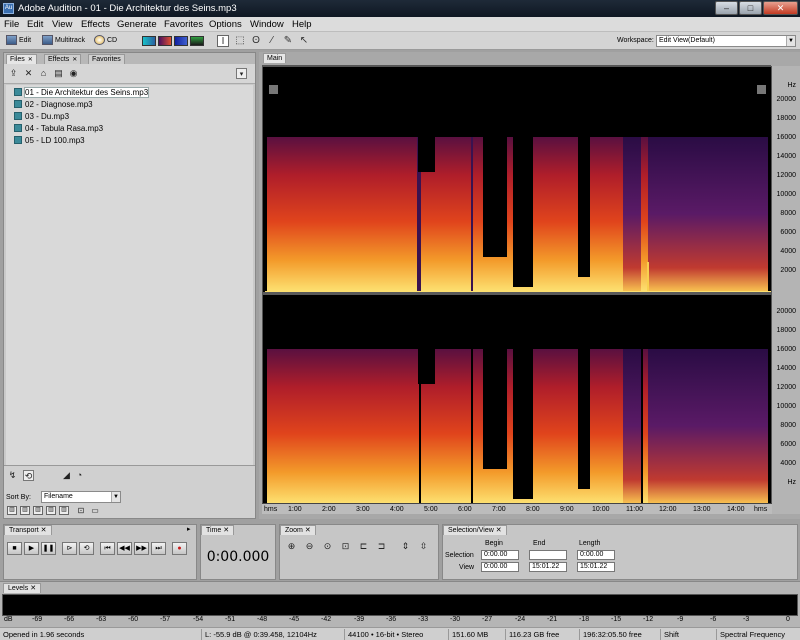 The height and width of the screenshot is (640, 800). Describe the element at coordinates (12, 475) in the screenshot. I see `auto-play-icon: ↯` at that location.